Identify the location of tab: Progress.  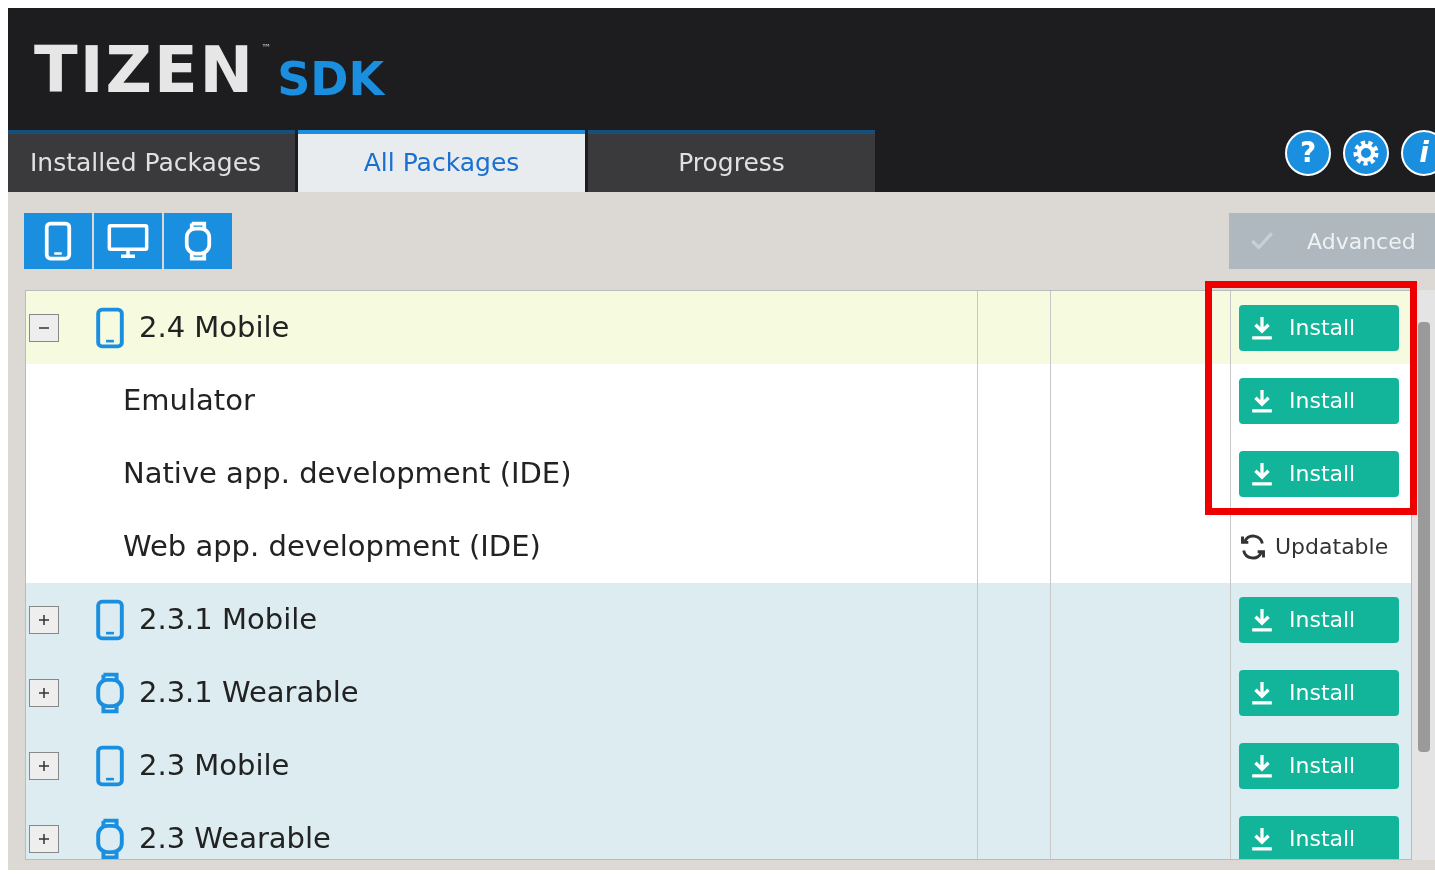
(731, 161).